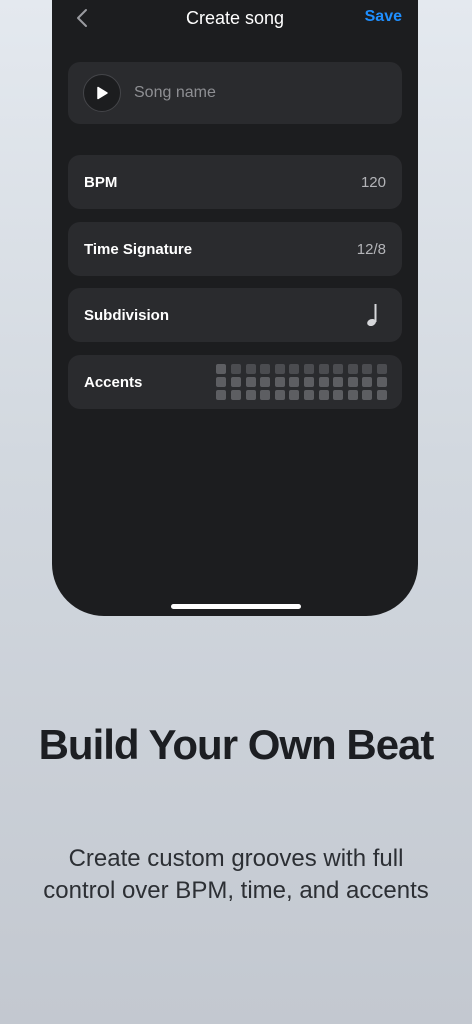 This screenshot has width=472, height=1024. I want to click on save-button: Save, so click(383, 17).